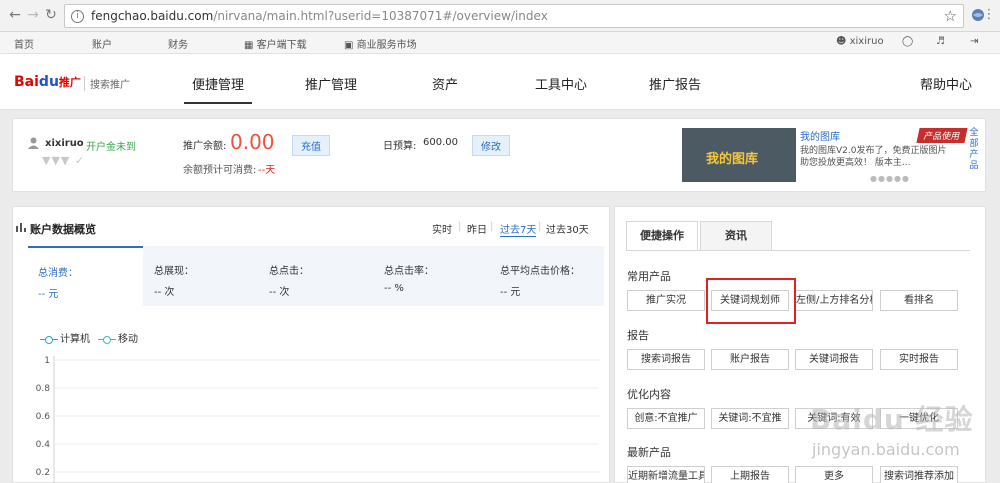  I want to click on topbar-client-download-link: ▦ 客户端下载, so click(275, 43).